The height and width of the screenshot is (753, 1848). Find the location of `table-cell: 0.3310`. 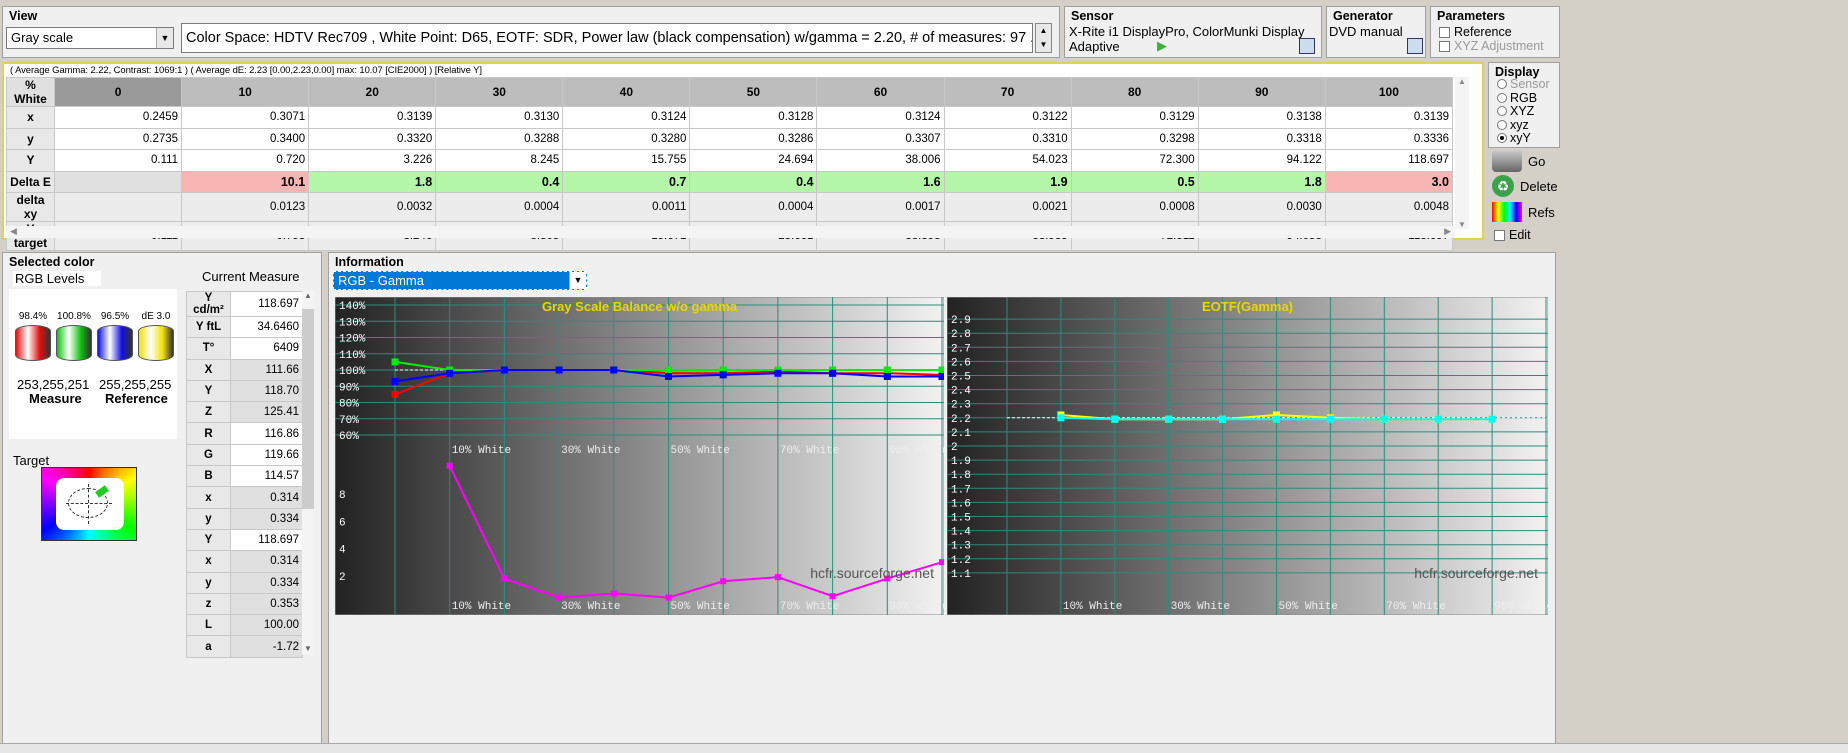

table-cell: 0.3310 is located at coordinates (1007, 138).